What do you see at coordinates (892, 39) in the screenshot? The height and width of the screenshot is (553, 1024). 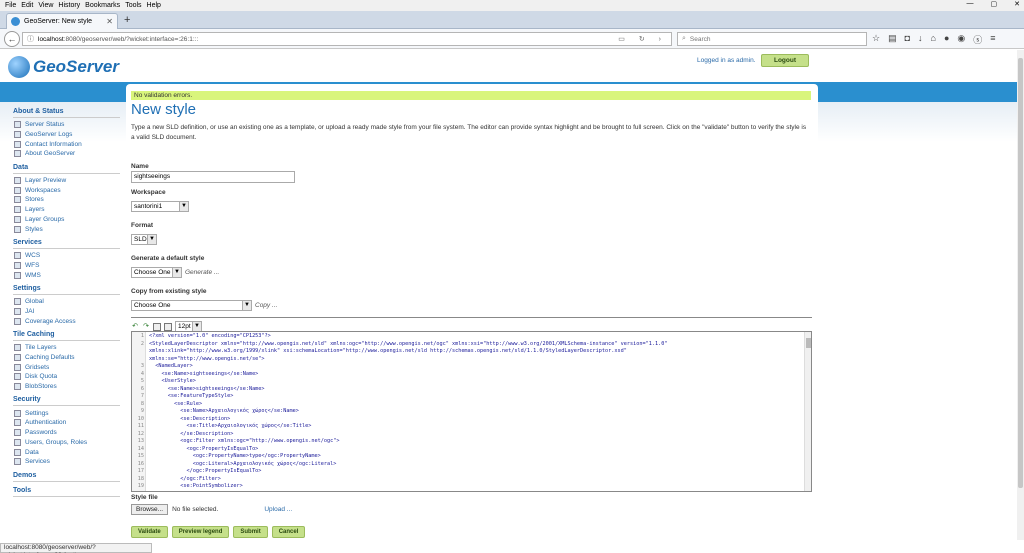 I see `library-icon: ▤` at bounding box center [892, 39].